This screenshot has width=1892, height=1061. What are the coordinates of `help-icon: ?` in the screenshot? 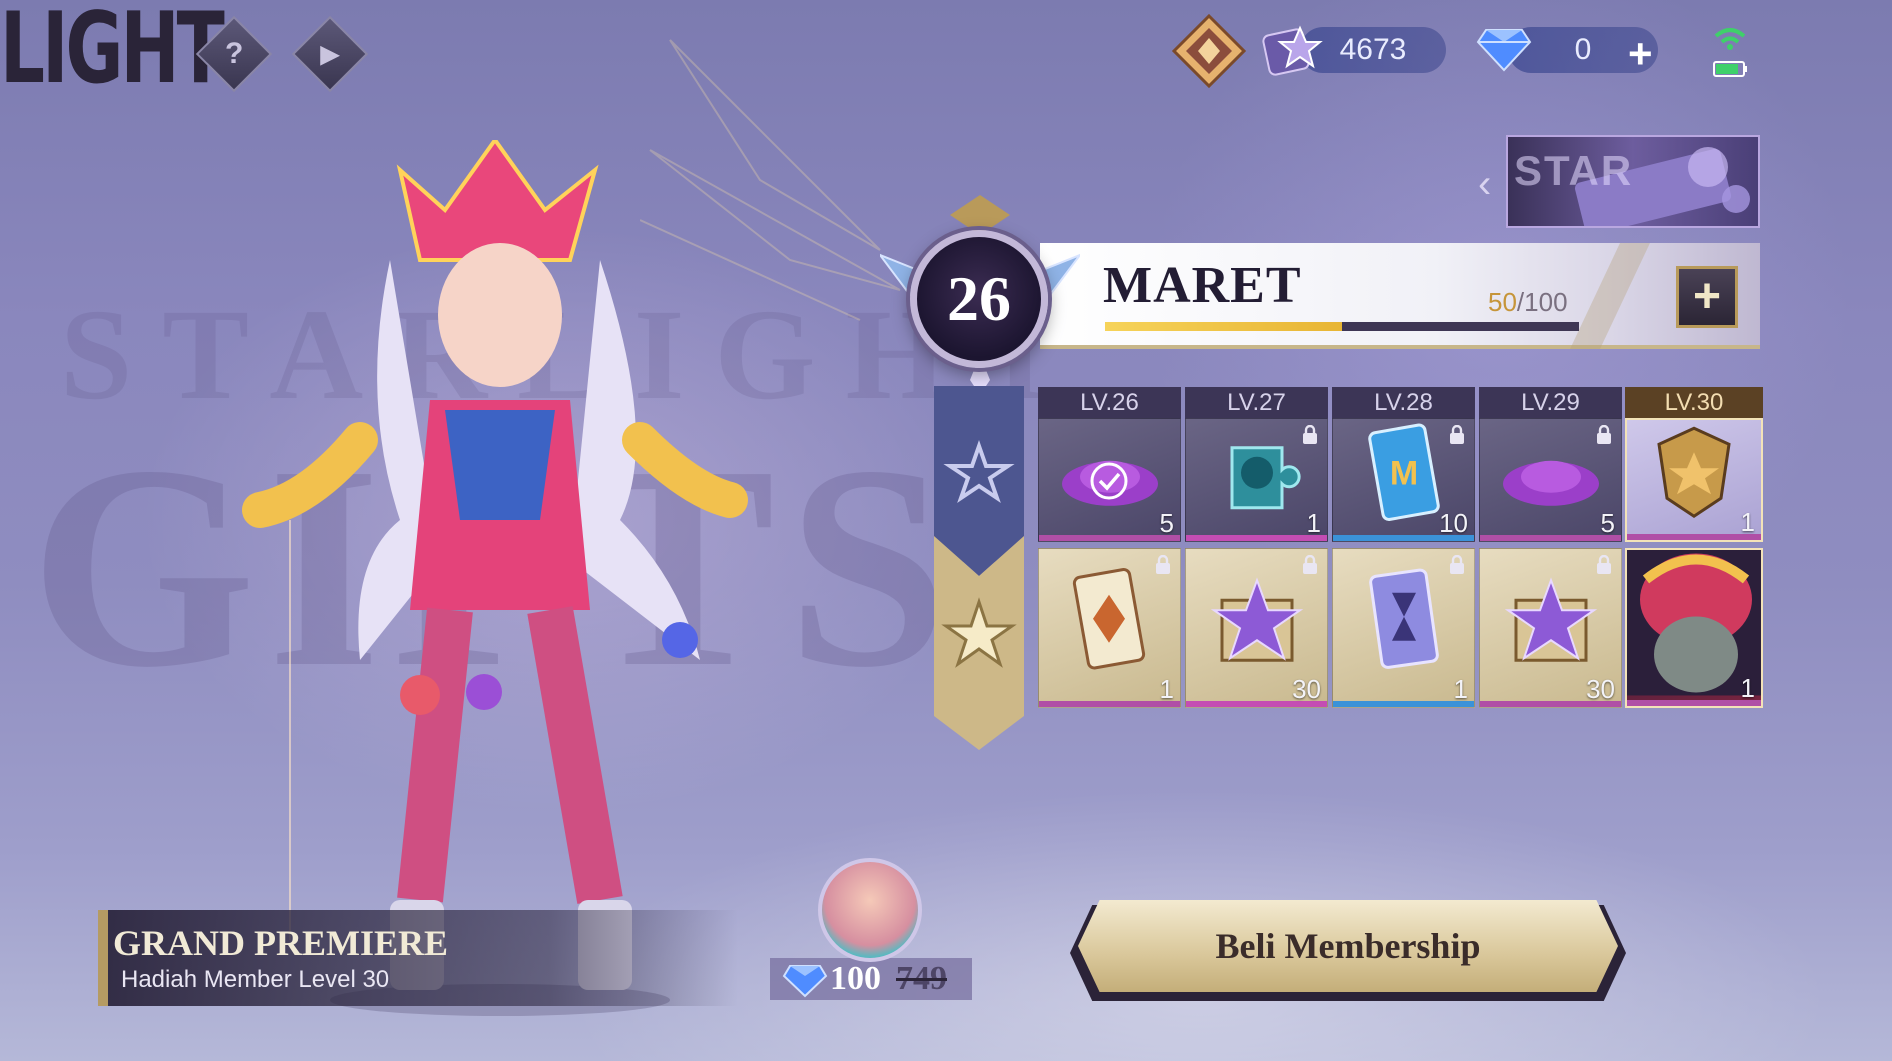 It's located at (234, 53).